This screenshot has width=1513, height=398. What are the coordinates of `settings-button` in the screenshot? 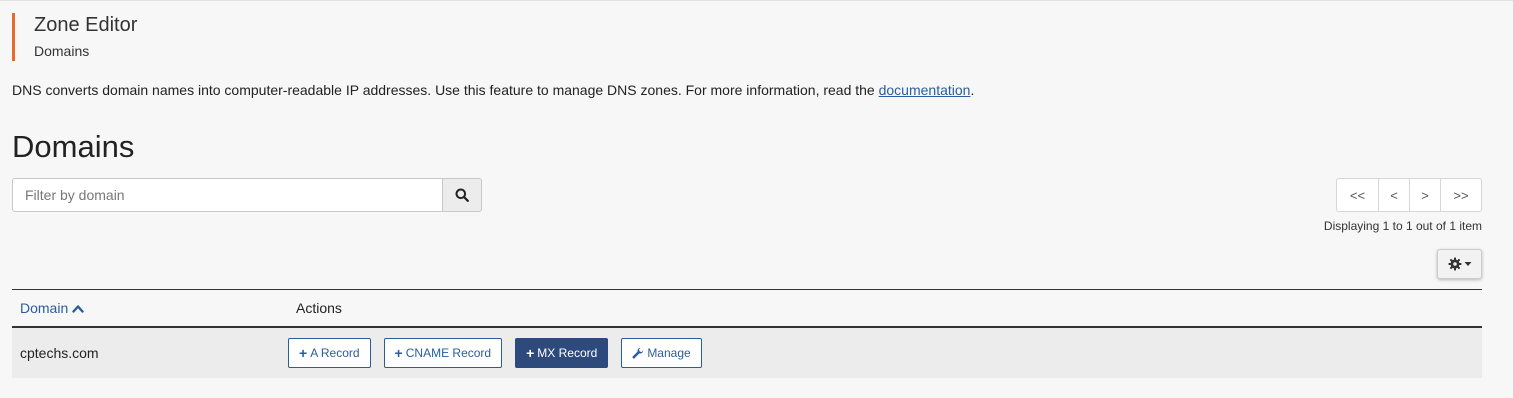 It's located at (1459, 264).